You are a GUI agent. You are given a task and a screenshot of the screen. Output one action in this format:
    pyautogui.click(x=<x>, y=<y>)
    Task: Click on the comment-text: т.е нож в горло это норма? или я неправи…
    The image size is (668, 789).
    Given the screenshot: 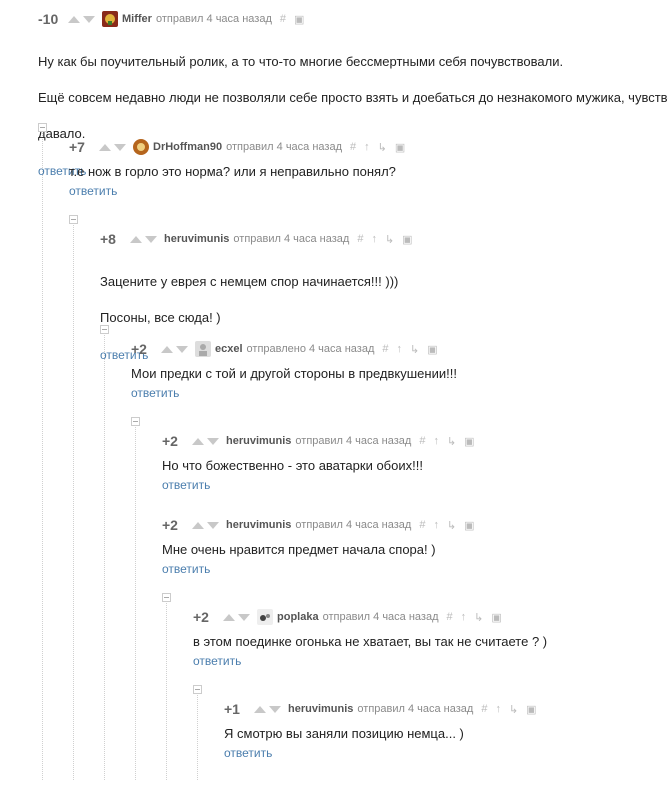 What is the action you would take?
    pyautogui.click(x=232, y=171)
    